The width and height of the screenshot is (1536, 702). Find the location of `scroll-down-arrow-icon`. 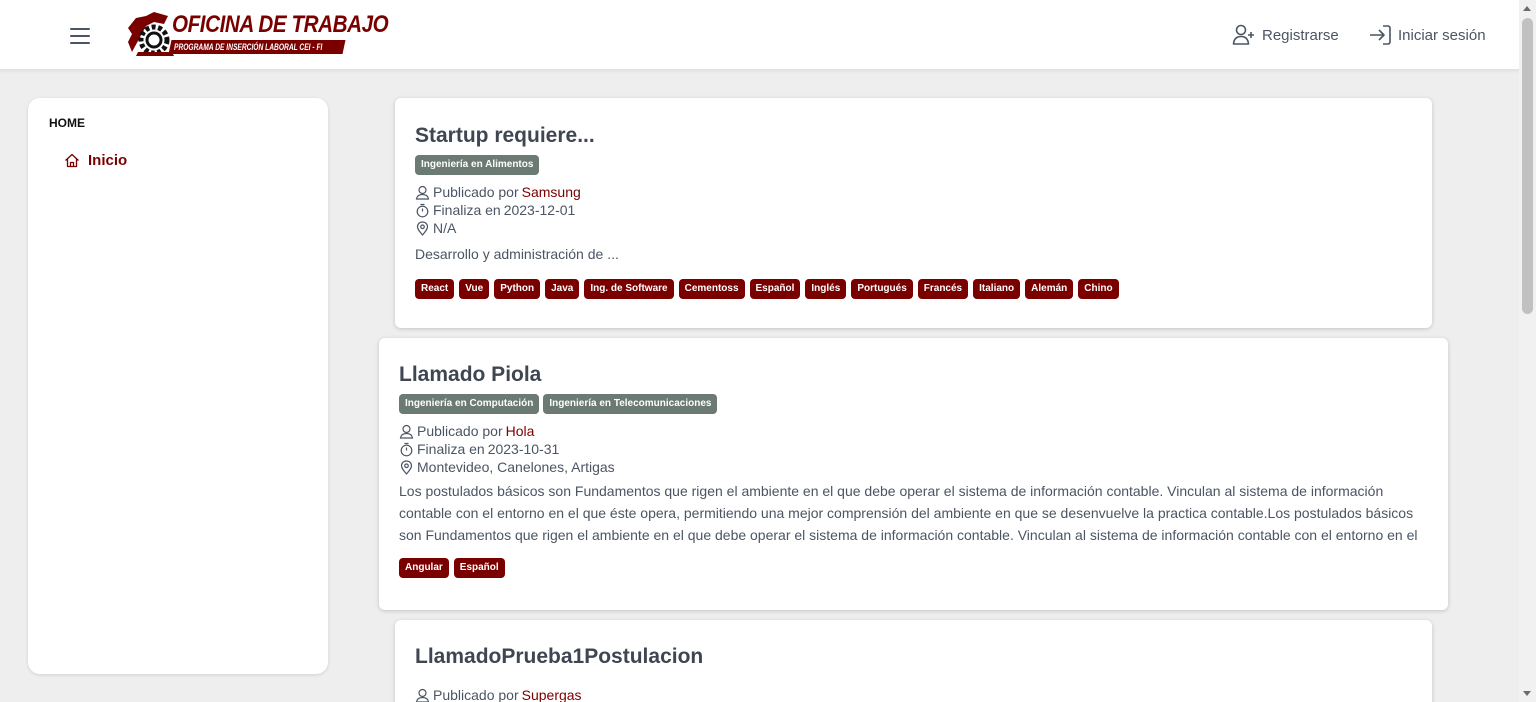

scroll-down-arrow-icon is located at coordinates (1527, 693).